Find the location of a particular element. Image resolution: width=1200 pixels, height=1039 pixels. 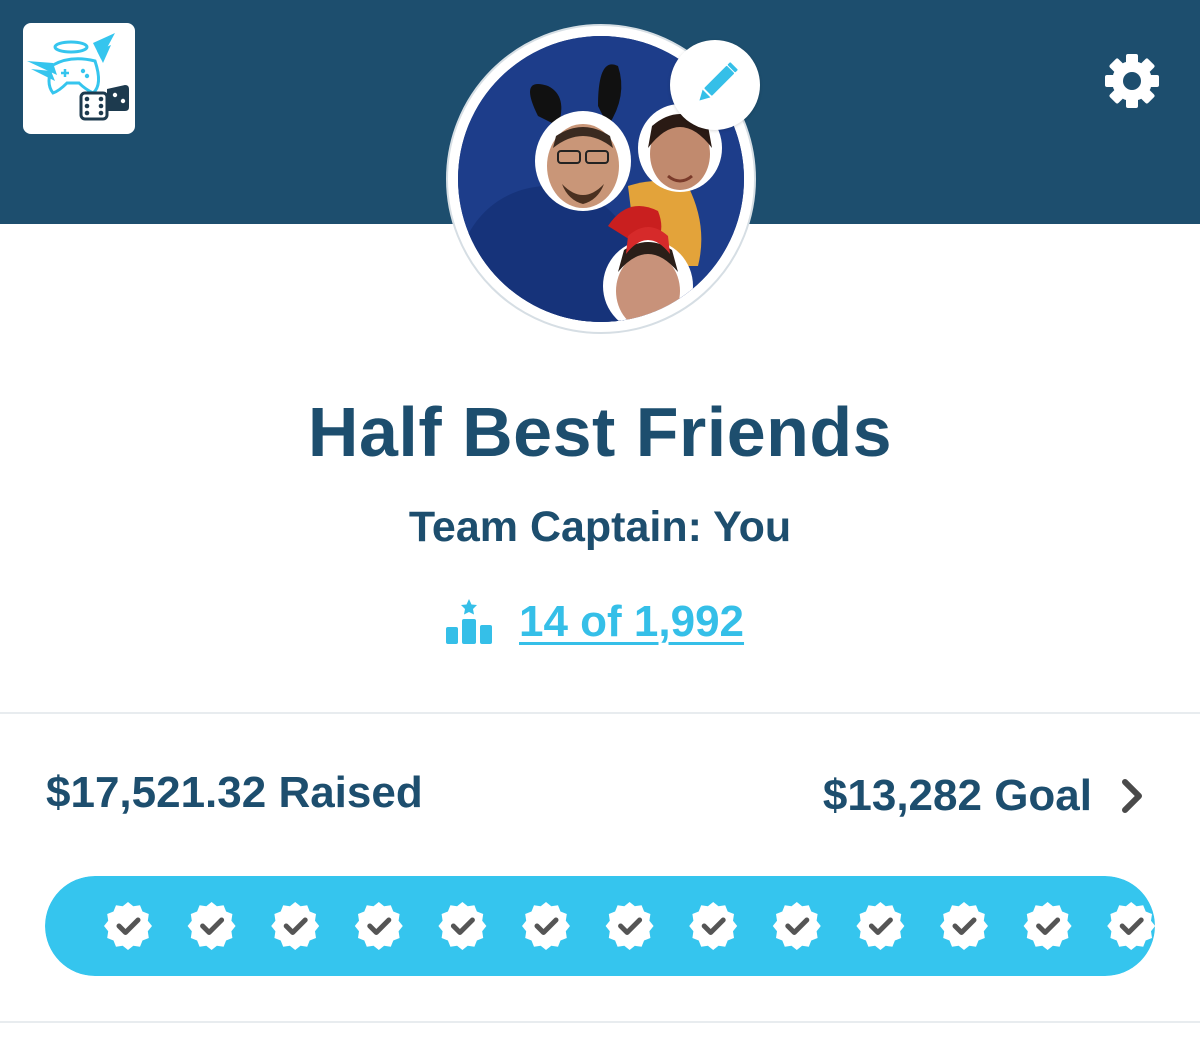

game-controller-angel-wings-dice-logo-icon is located at coordinates (78, 77).